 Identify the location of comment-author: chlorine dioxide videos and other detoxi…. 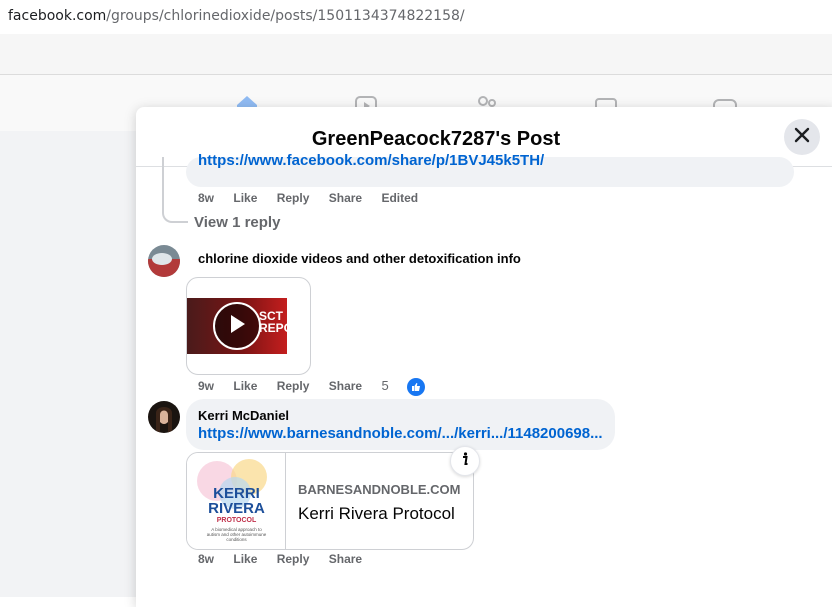
(359, 258).